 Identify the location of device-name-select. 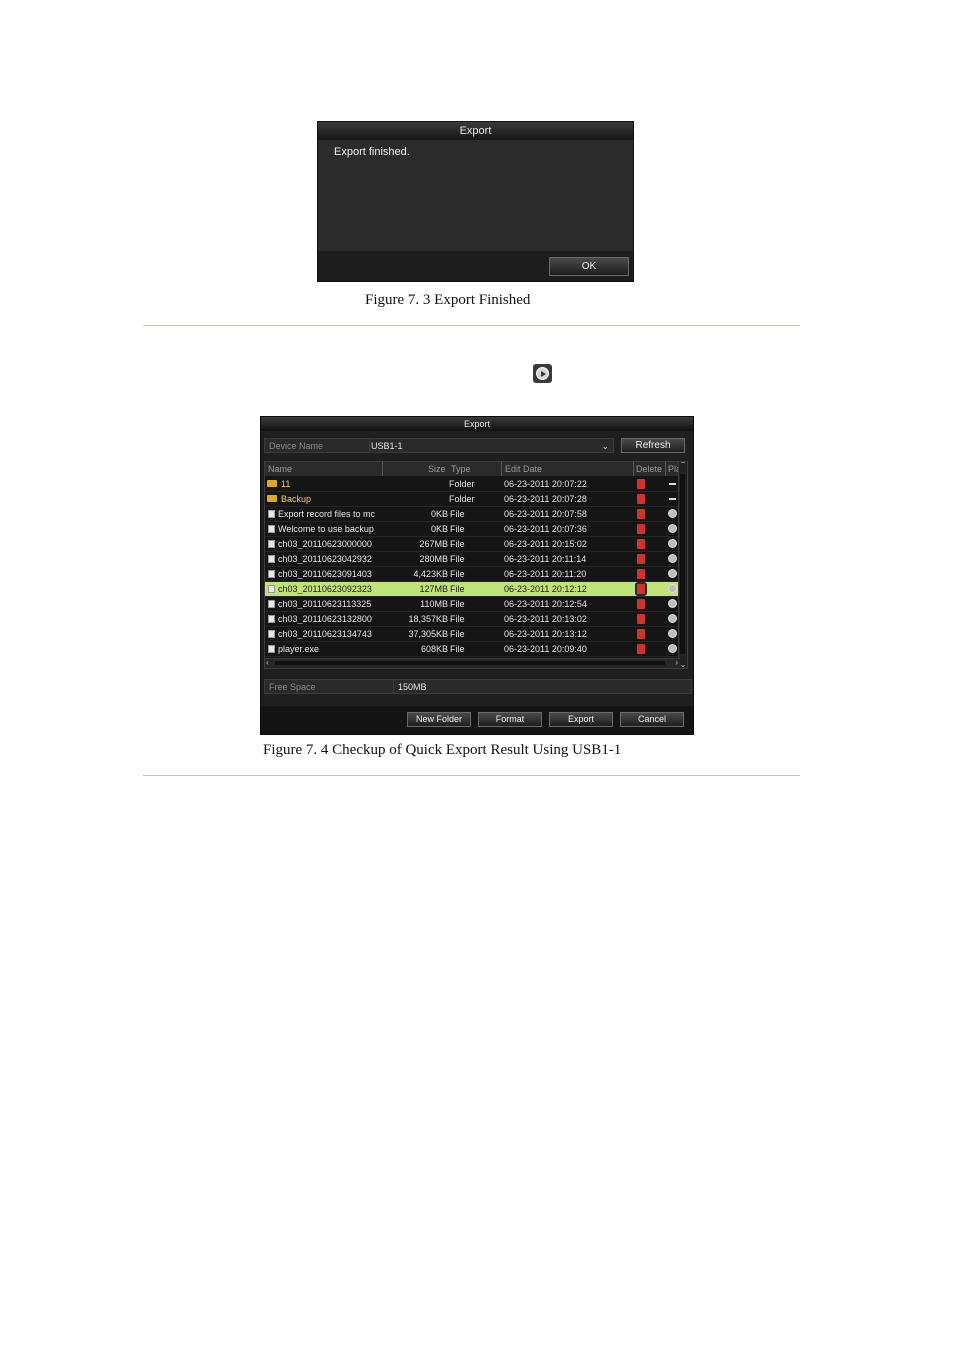
(491, 445).